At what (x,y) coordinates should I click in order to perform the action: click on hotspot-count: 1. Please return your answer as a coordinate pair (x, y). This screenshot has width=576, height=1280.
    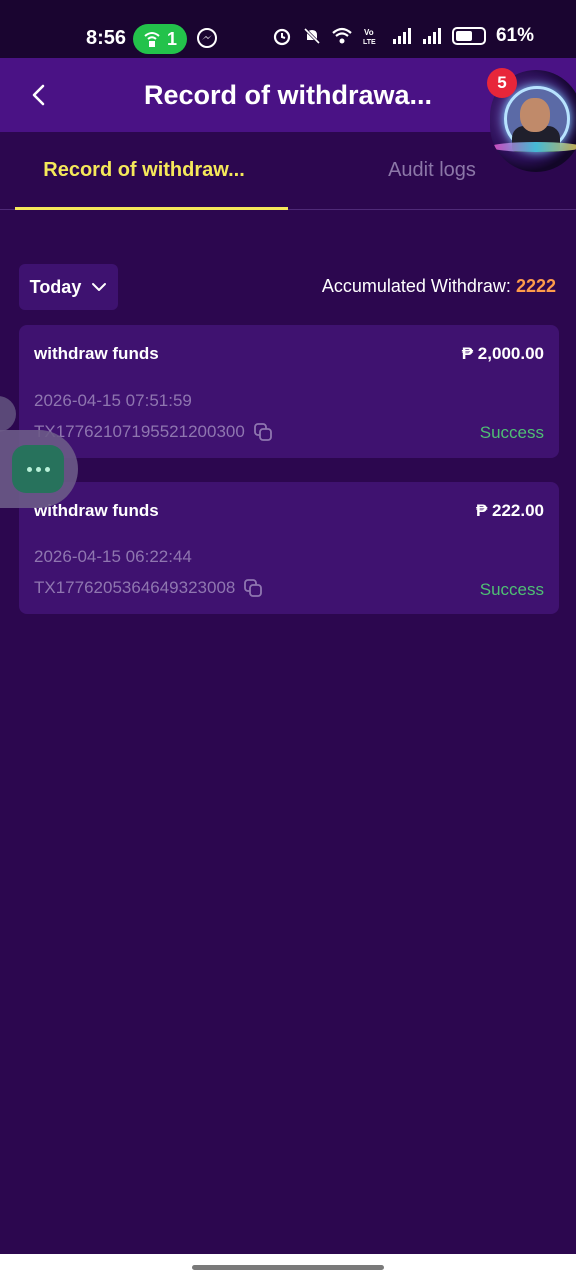
    Looking at the image, I should click on (171, 38).